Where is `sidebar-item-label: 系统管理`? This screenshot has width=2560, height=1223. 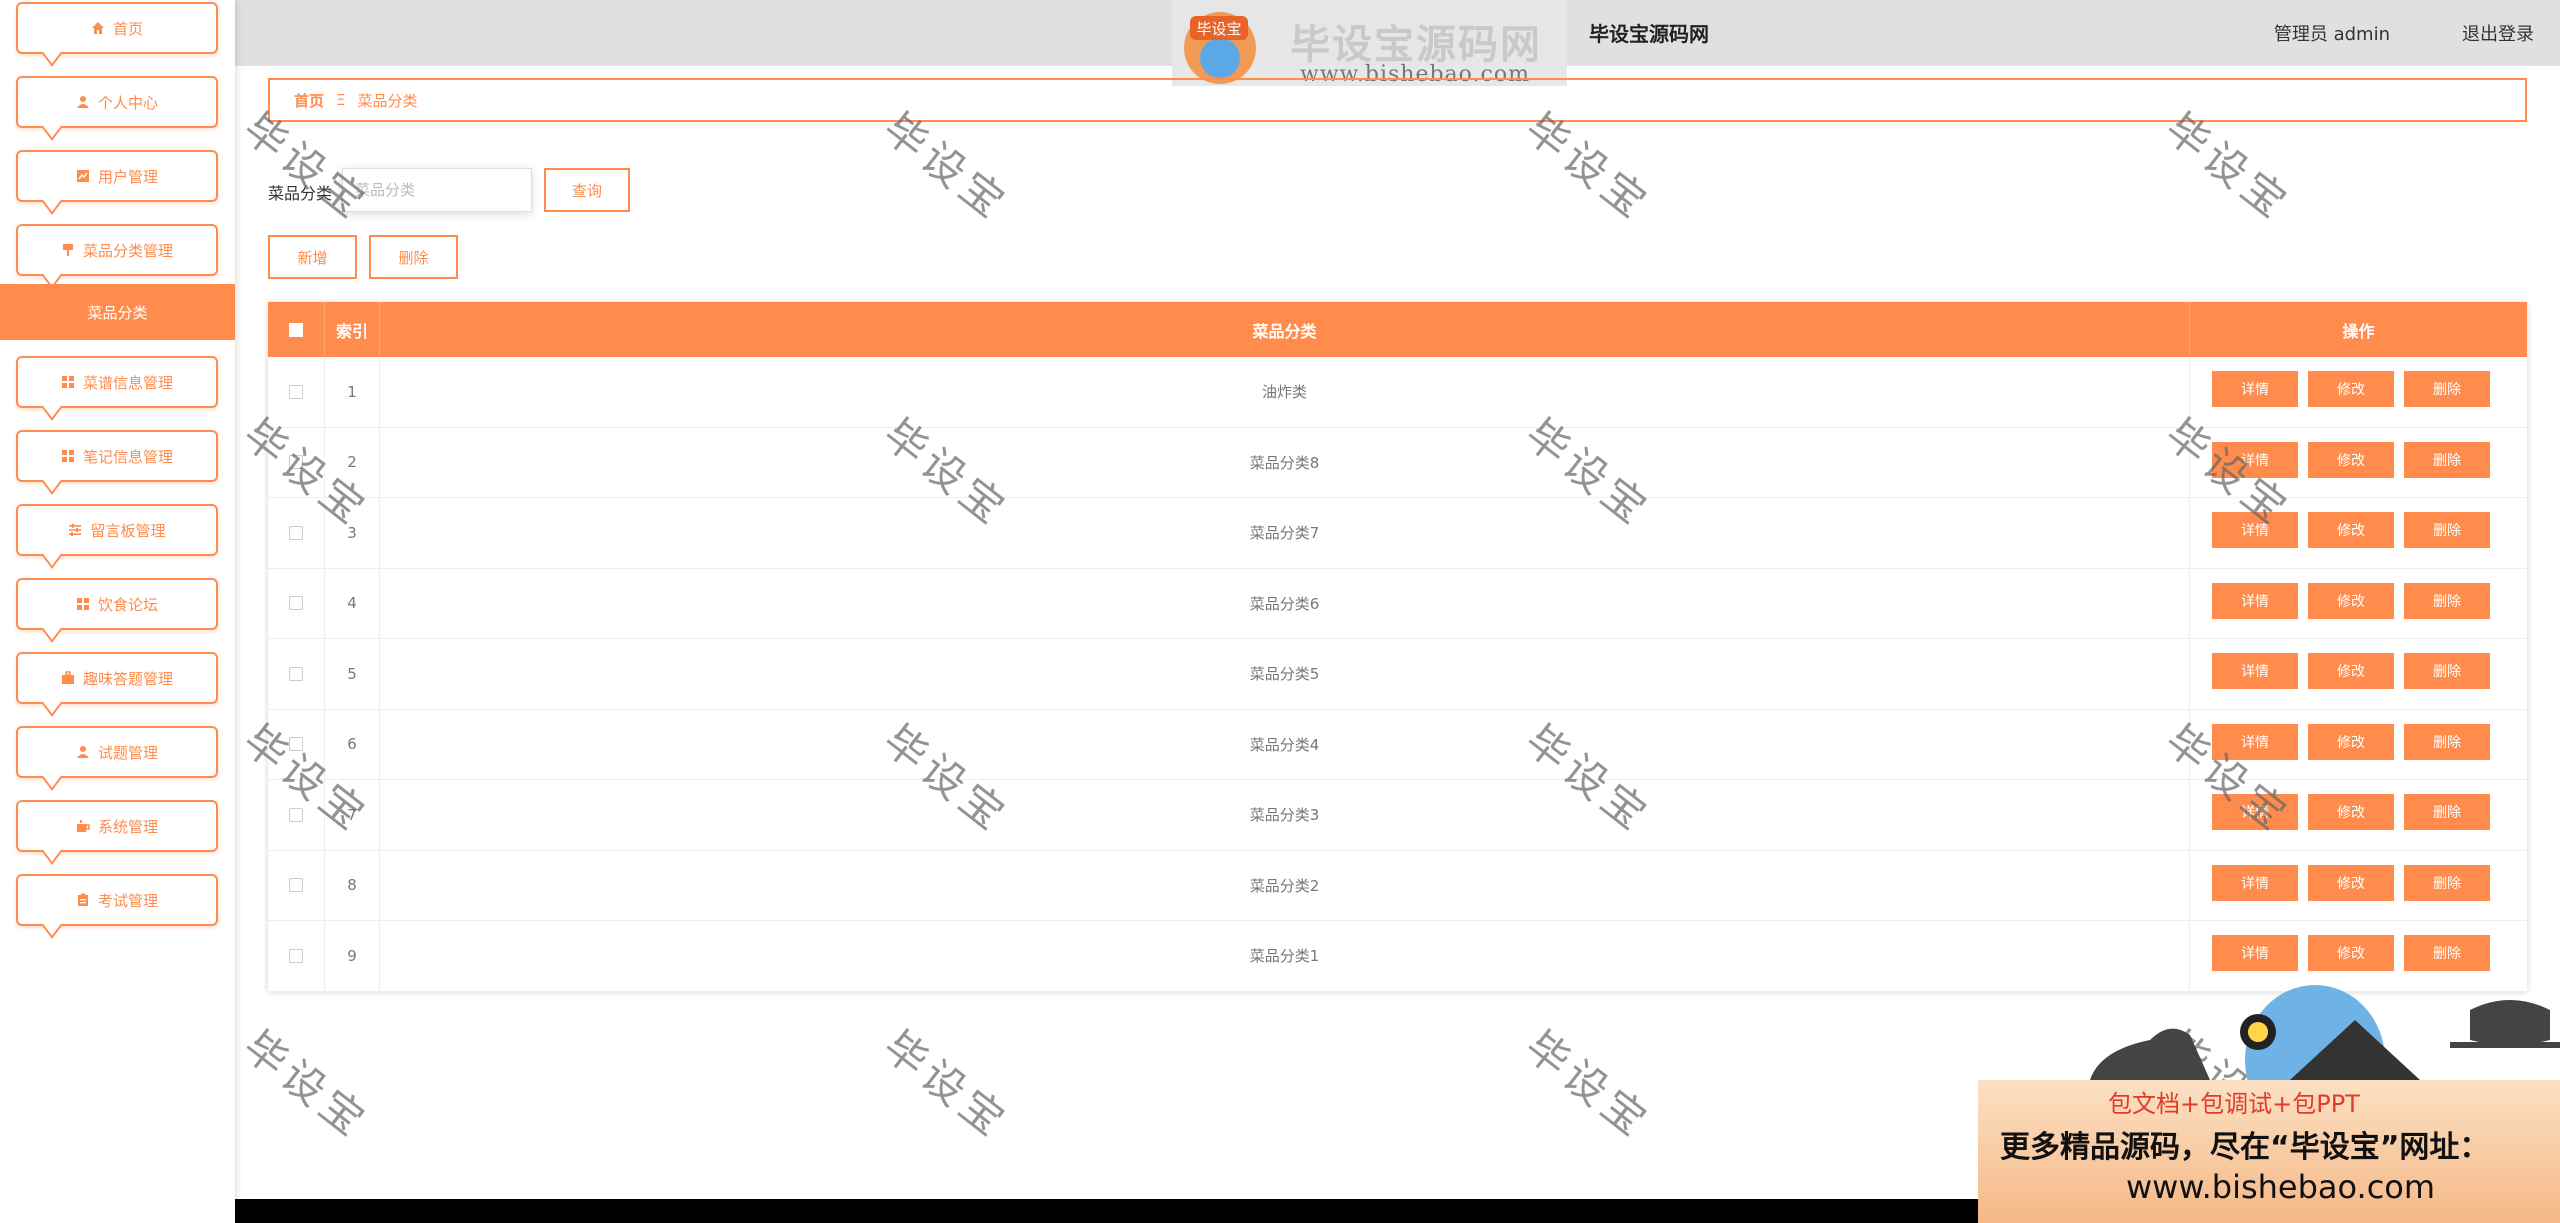
sidebar-item-label: 系统管理 is located at coordinates (127, 826).